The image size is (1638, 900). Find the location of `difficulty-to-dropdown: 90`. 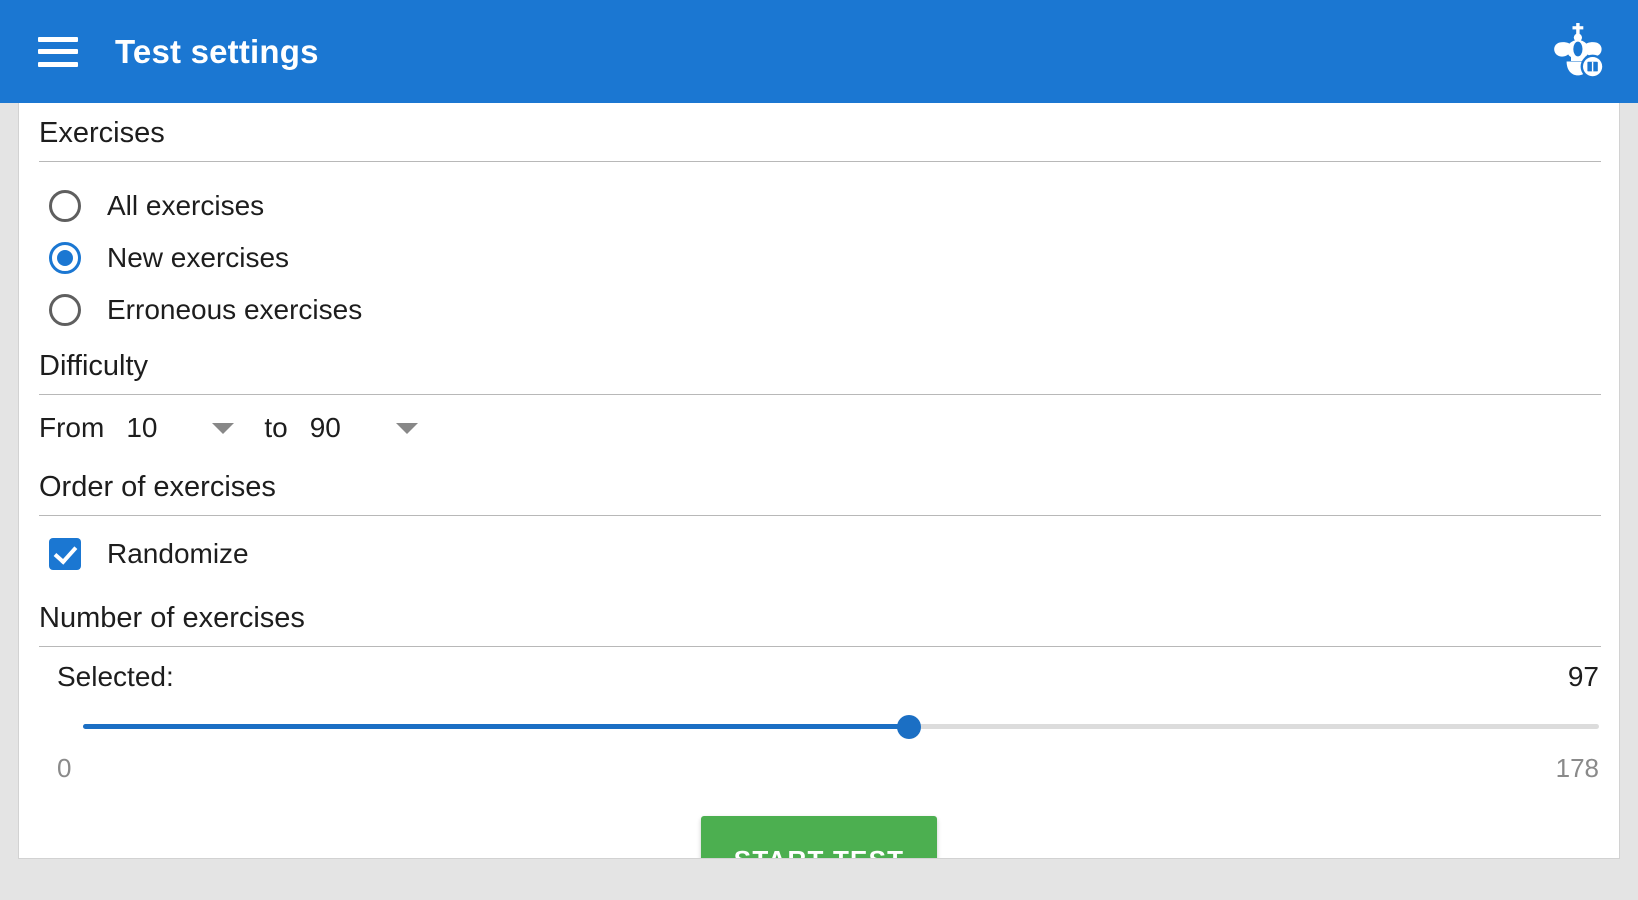

difficulty-to-dropdown: 90 is located at coordinates (364, 428).